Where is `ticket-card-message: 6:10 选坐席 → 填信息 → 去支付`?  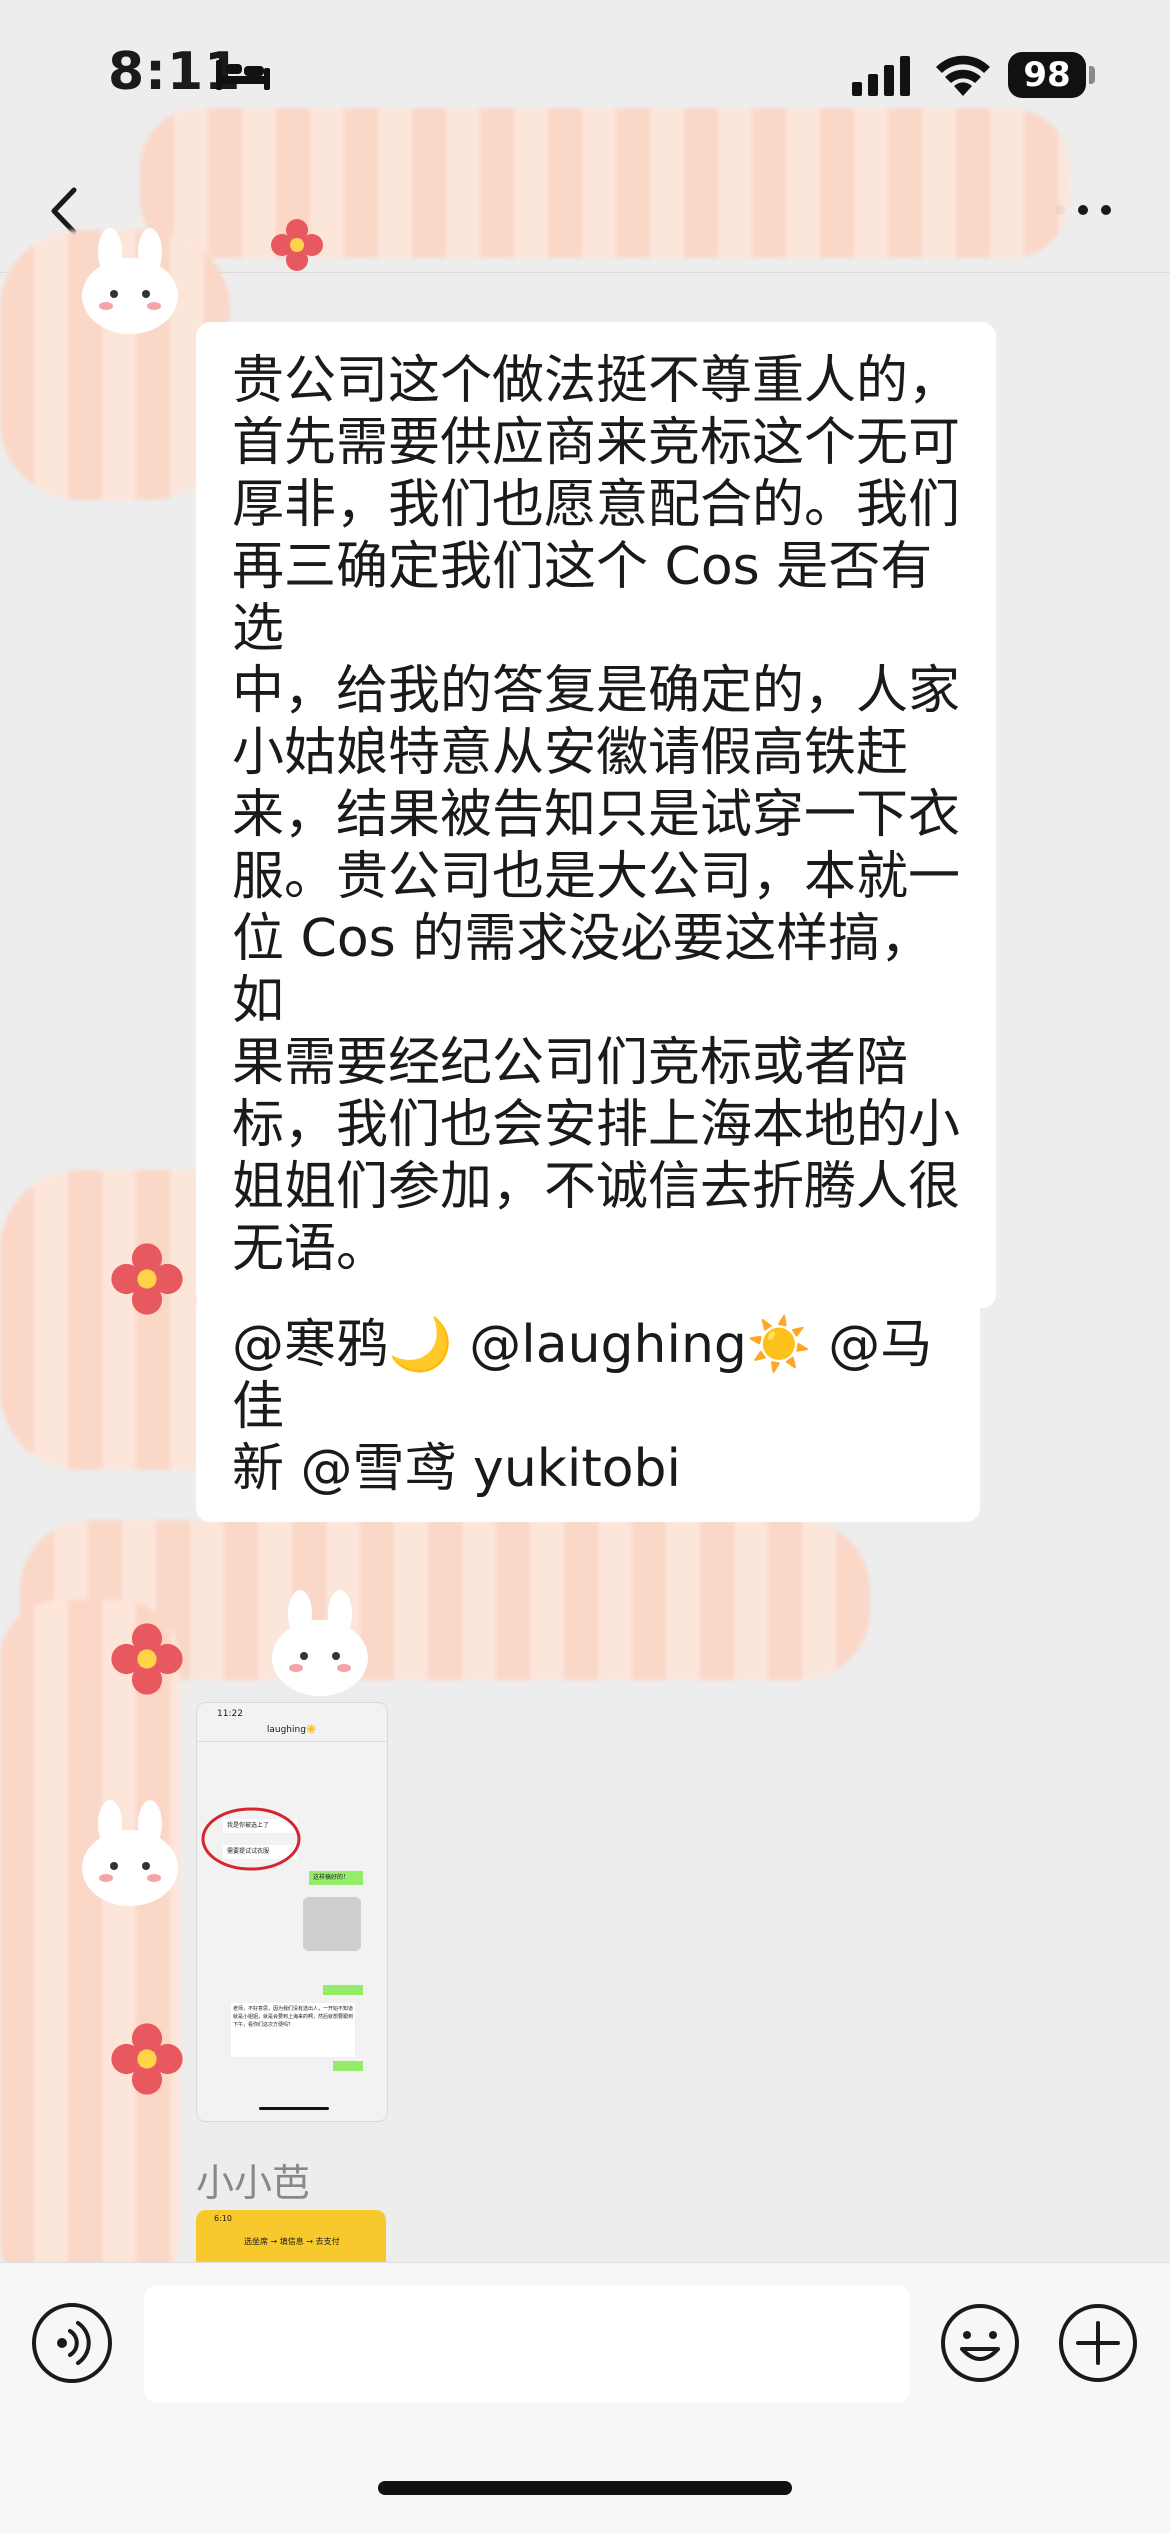
ticket-card-message: 6:10 选坐席 → 填信息 → 去支付 is located at coordinates (291, 2236).